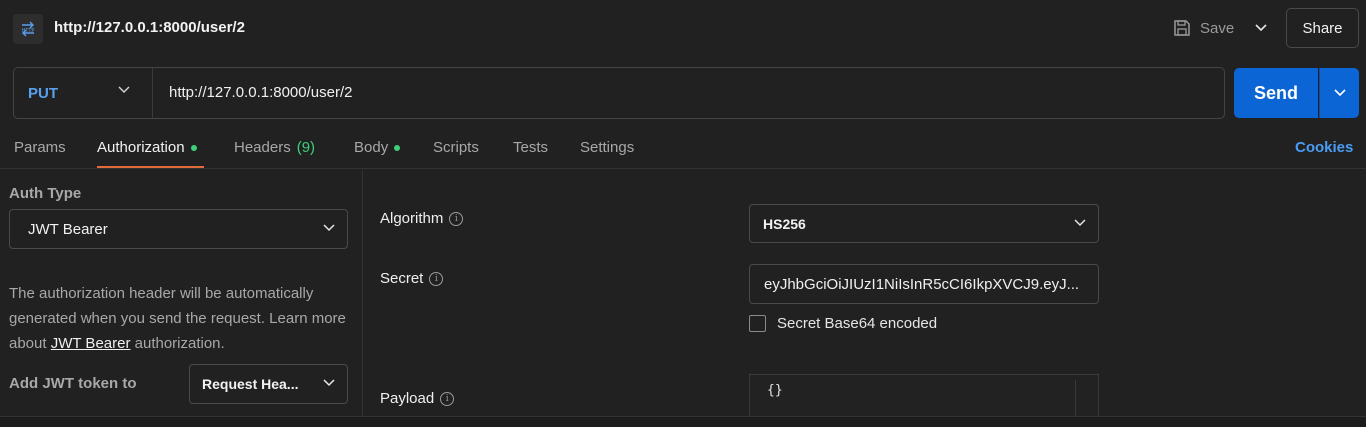  Describe the element at coordinates (857, 323) in the screenshot. I see `base64-label: Secret Base64 encoded` at that location.